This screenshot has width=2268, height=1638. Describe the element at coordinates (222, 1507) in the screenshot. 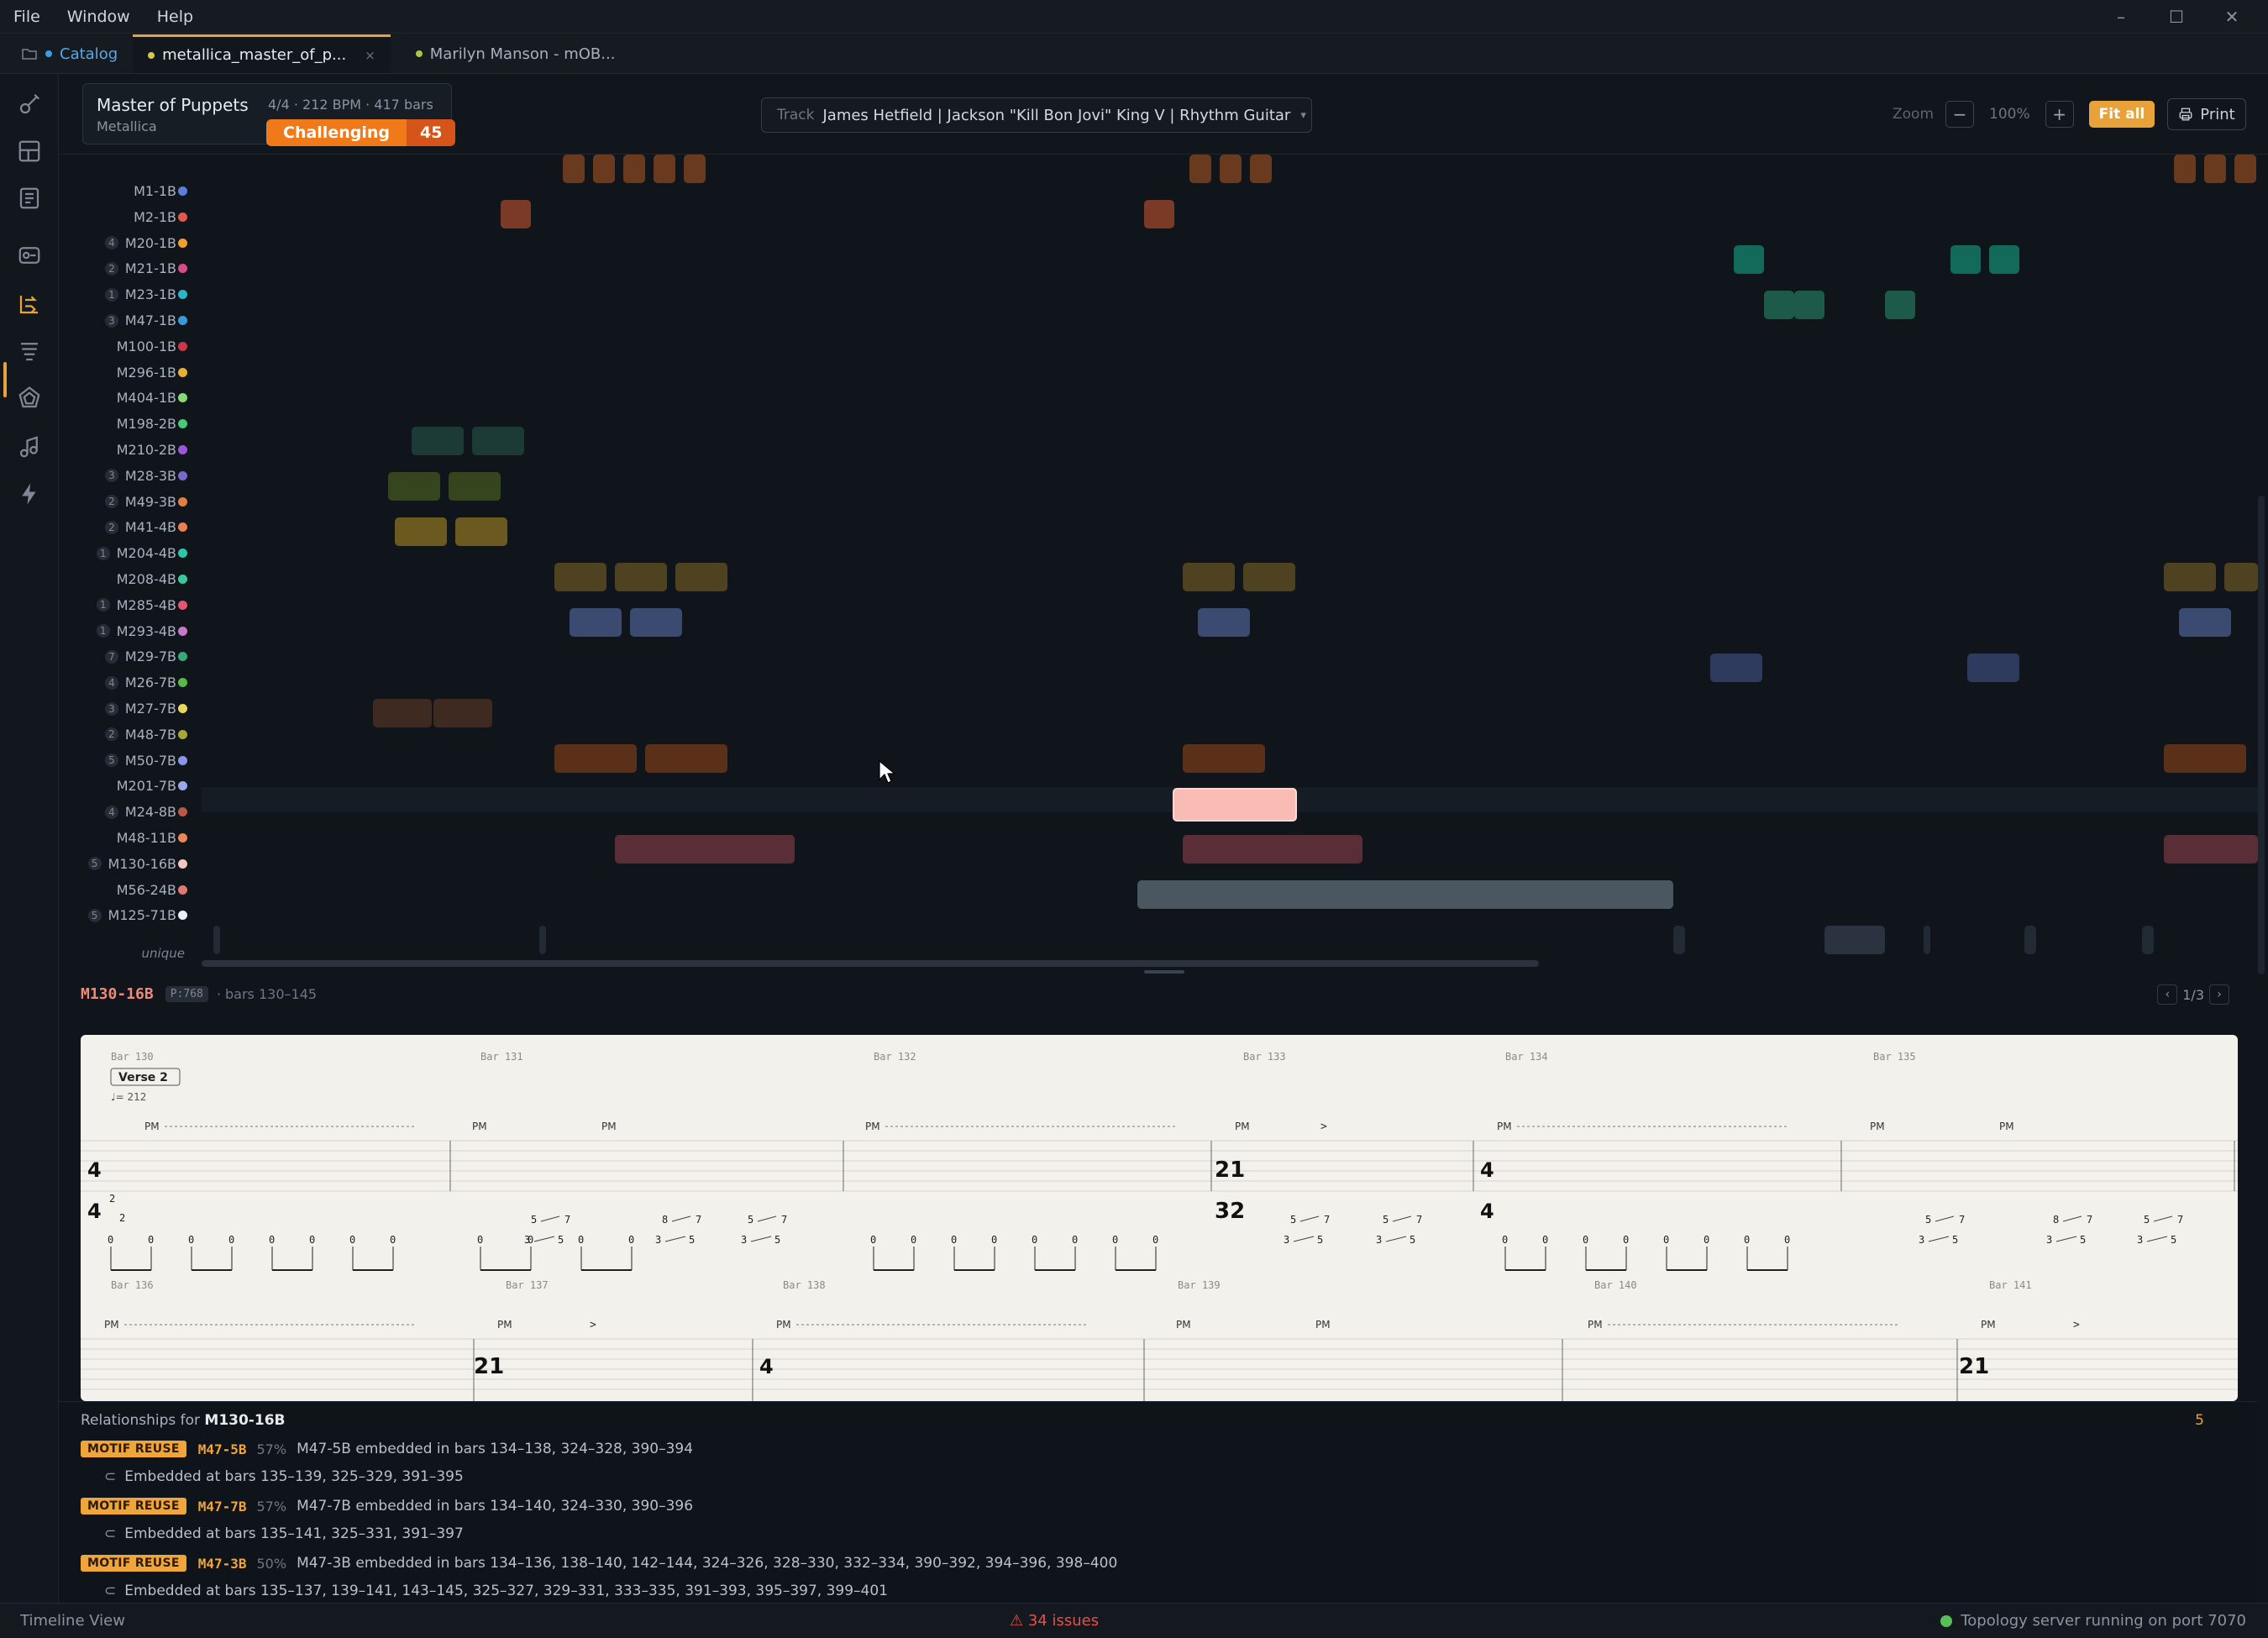

I see `relationship-motif-id: M47-7B` at that location.